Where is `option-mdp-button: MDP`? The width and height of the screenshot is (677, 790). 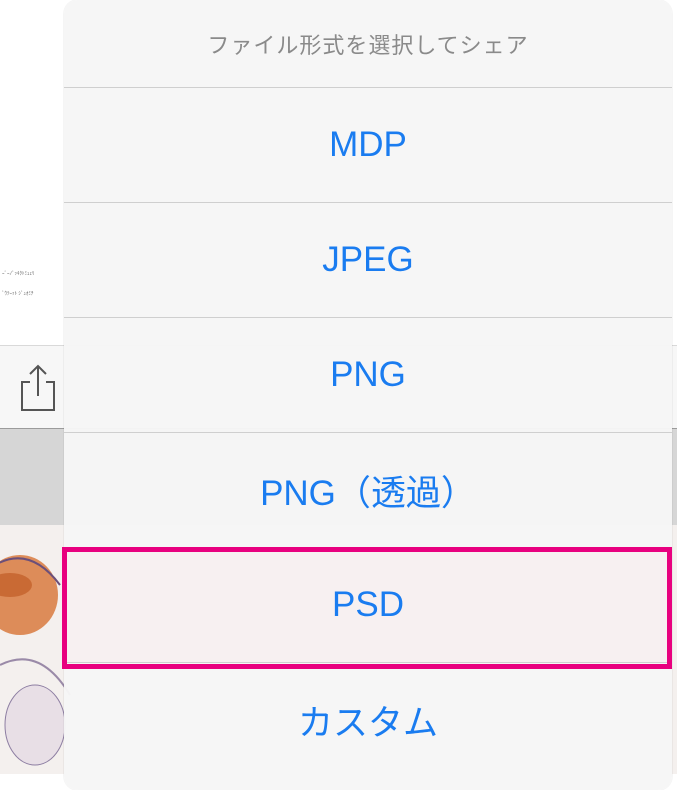
option-mdp-button: MDP is located at coordinates (368, 145).